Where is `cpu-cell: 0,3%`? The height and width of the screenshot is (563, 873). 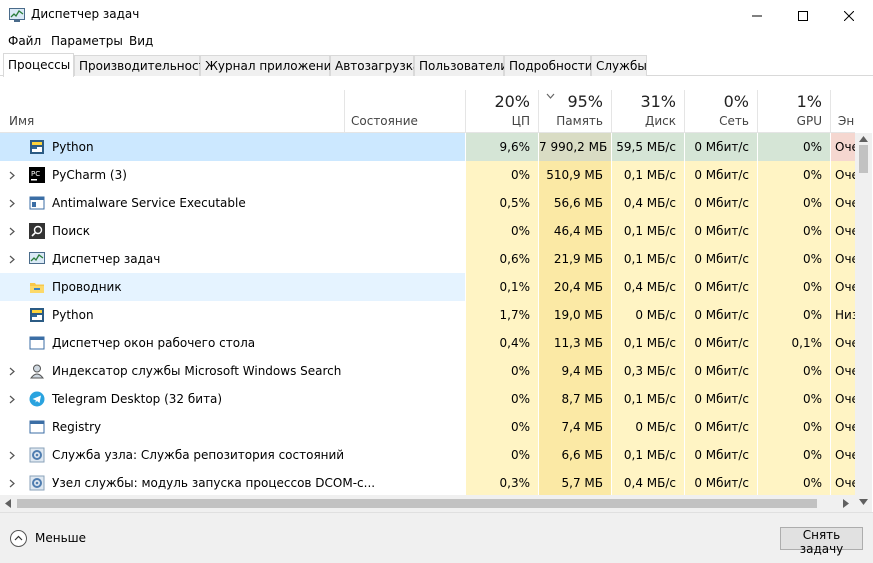 cpu-cell: 0,3% is located at coordinates (501, 482).